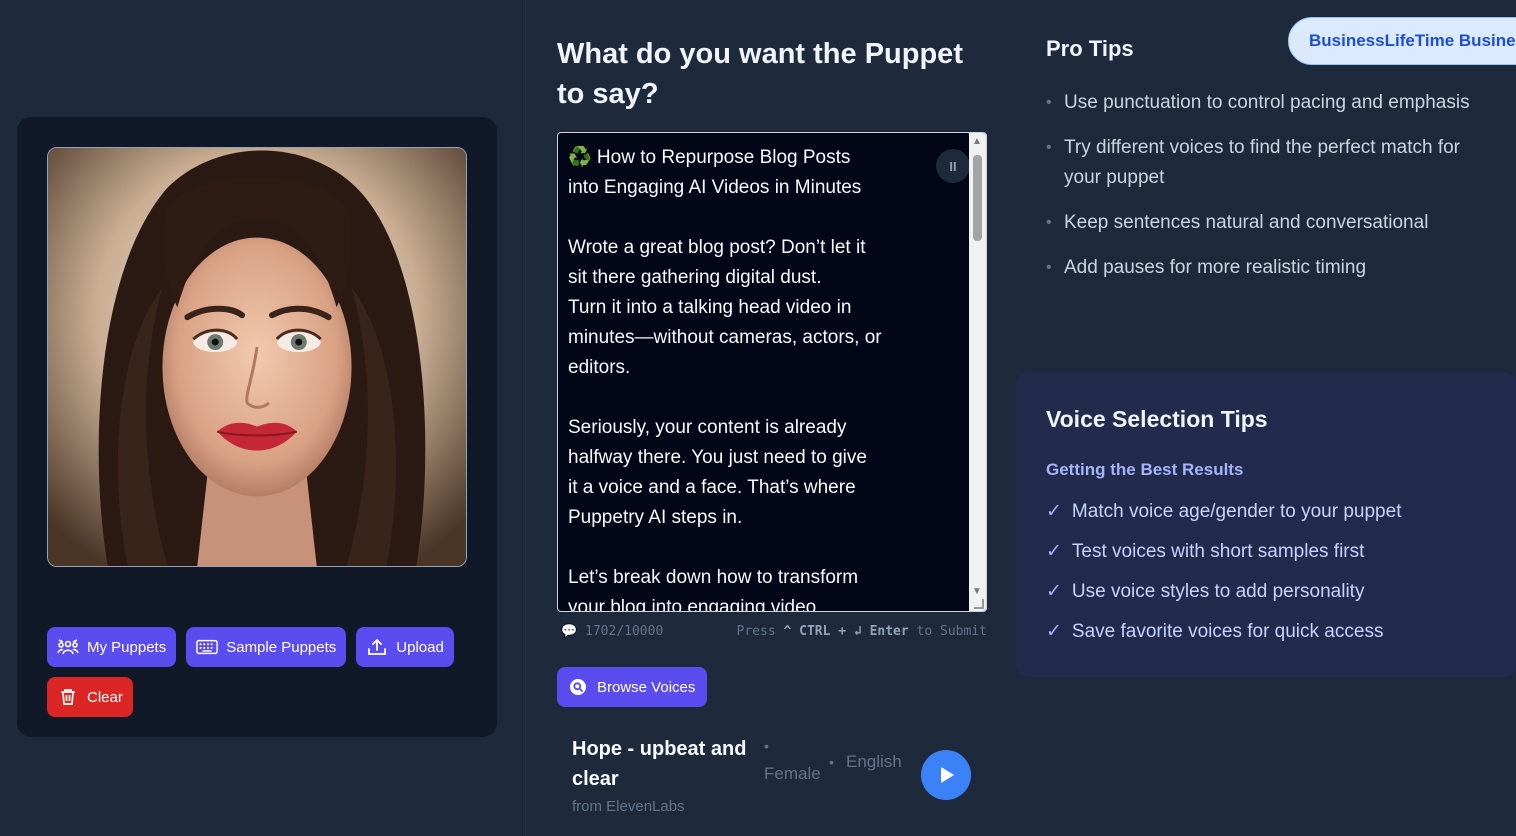  I want to click on speech-bubble-icon: 💬, so click(569, 631).